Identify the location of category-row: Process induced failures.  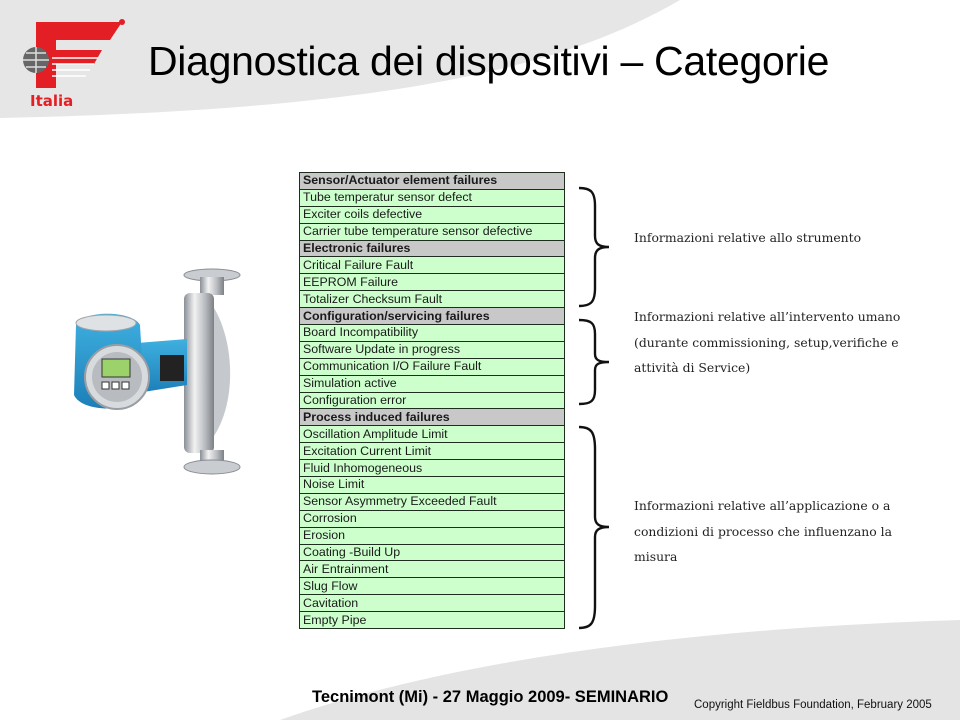
(432, 417).